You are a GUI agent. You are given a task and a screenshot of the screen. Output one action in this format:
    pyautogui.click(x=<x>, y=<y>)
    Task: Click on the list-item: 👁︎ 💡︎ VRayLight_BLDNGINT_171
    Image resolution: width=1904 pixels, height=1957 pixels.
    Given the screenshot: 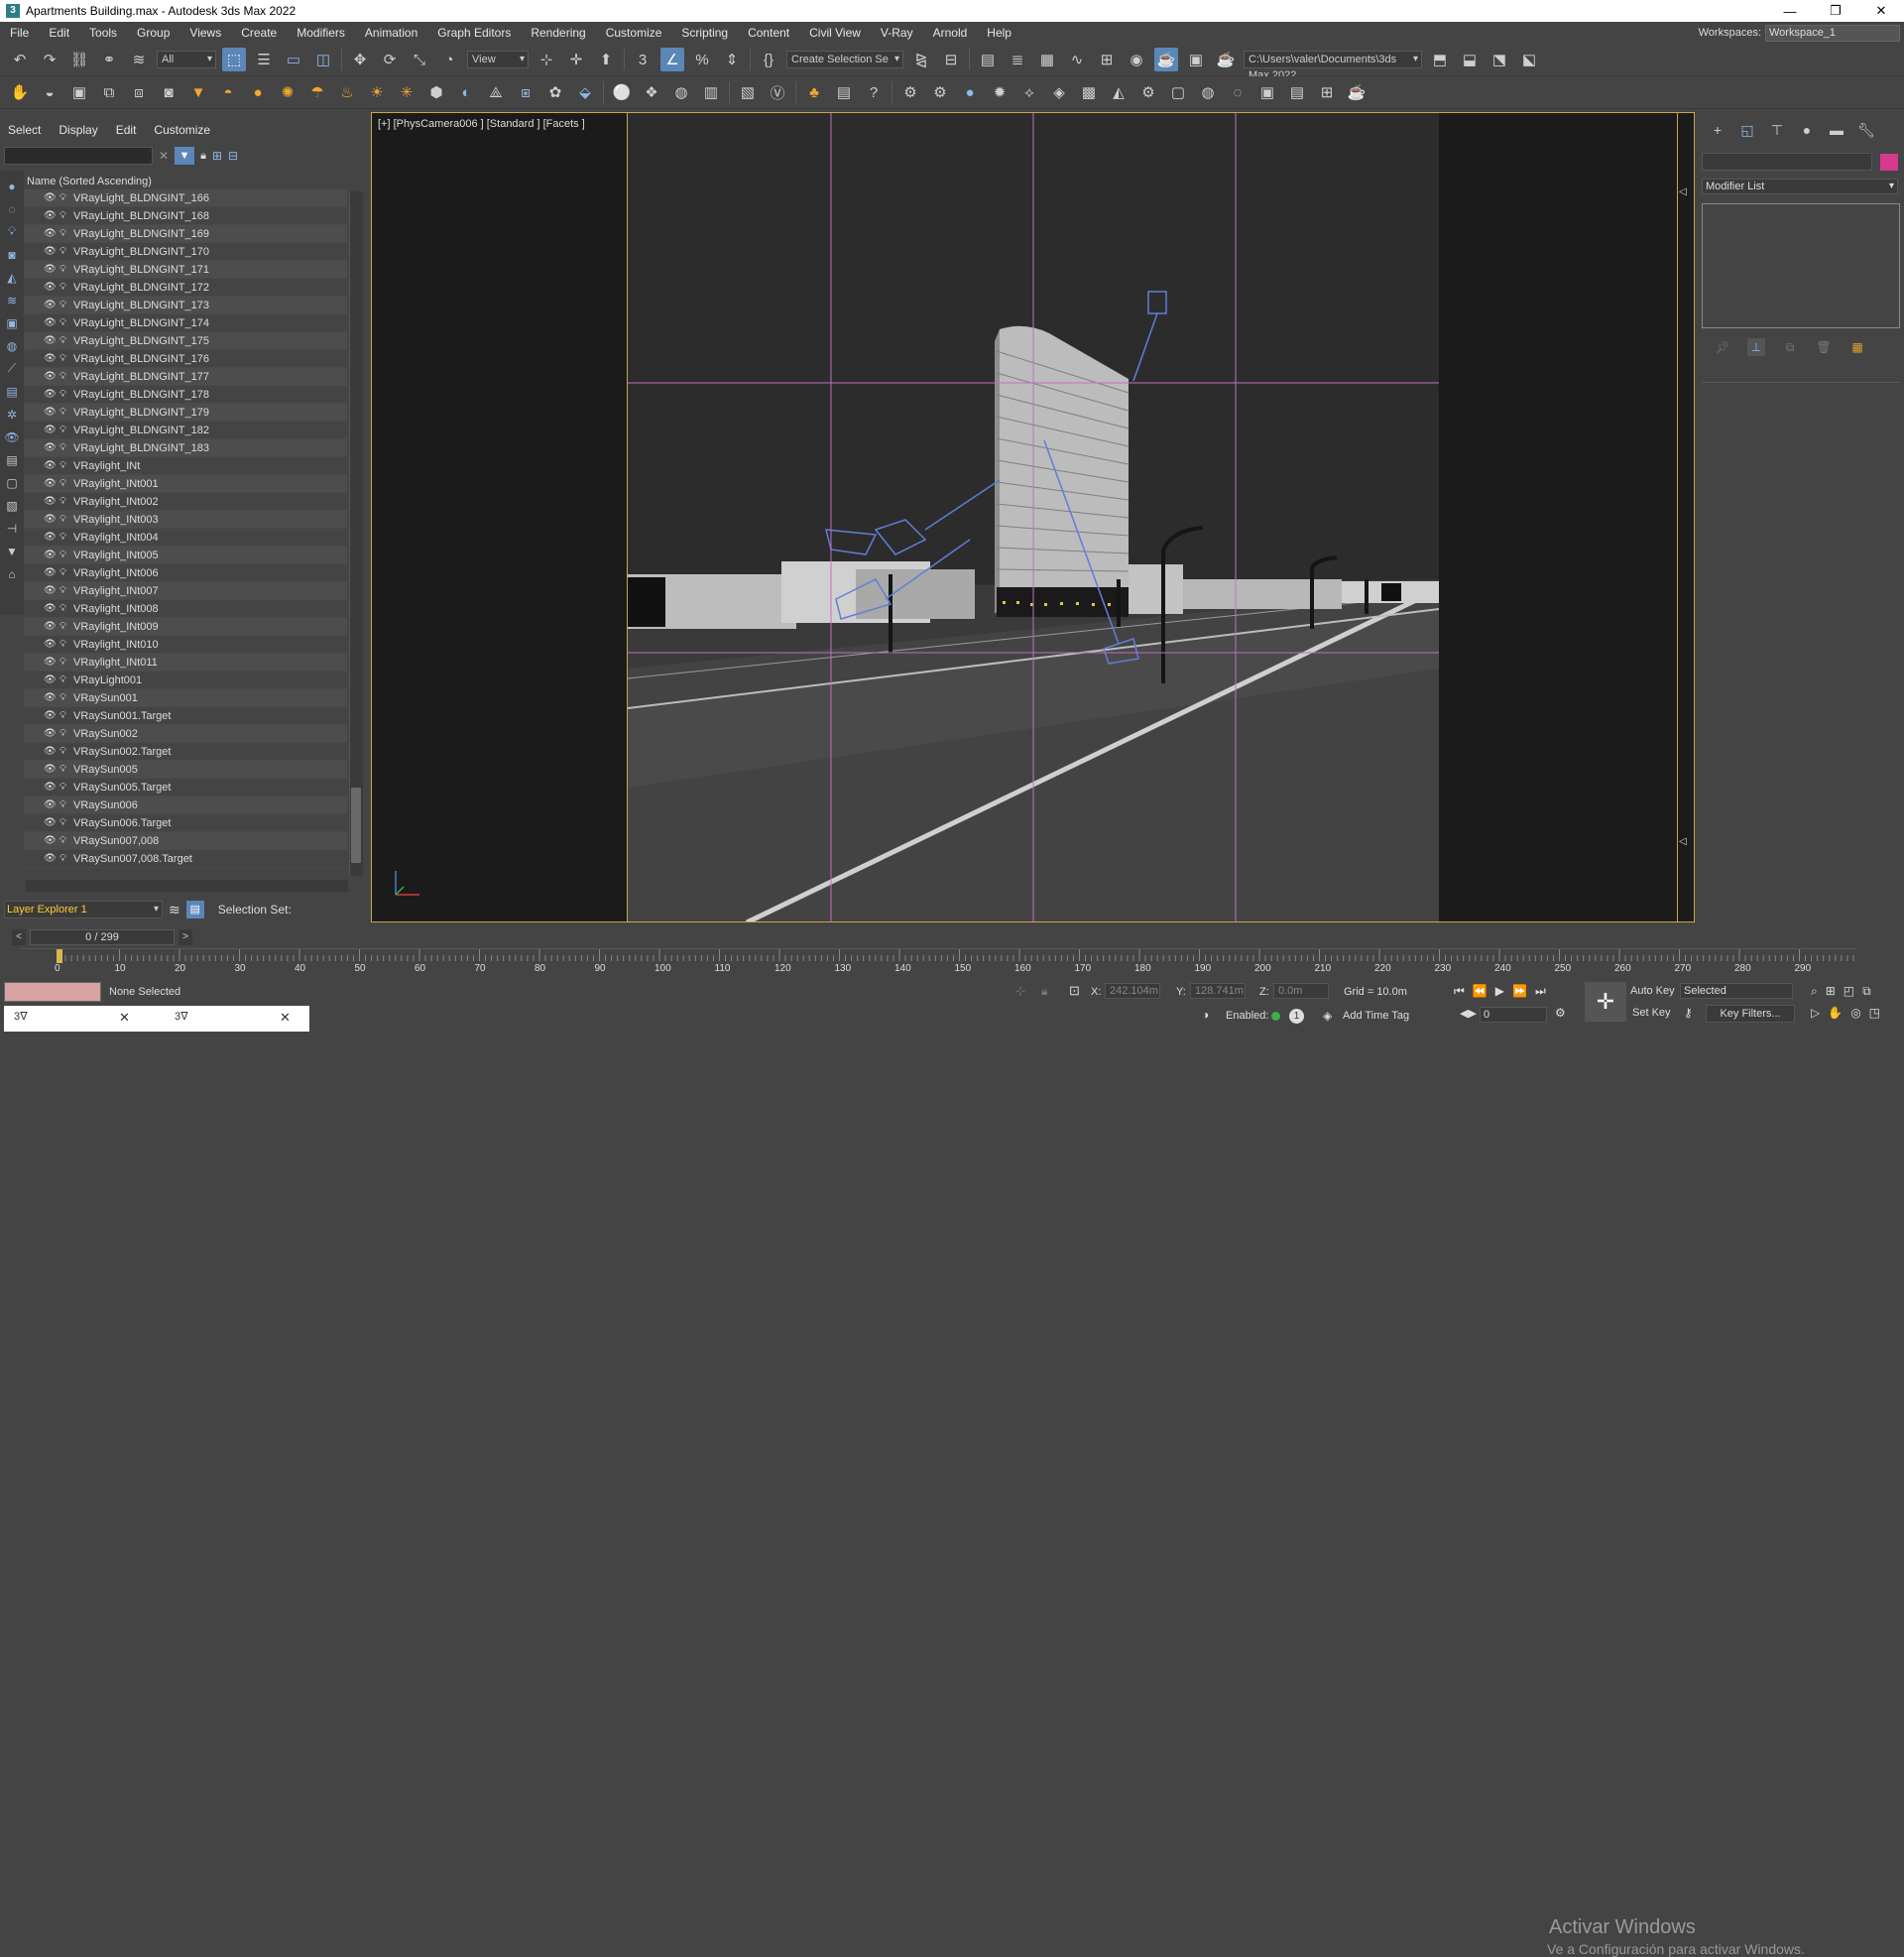 What is the action you would take?
    pyautogui.click(x=185, y=270)
    